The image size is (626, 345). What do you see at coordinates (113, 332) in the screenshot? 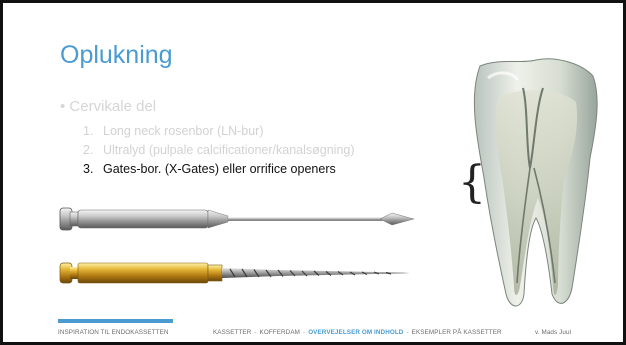
I see `footer-title: INSPIRATION TIL ENDOKASSETTEN` at bounding box center [113, 332].